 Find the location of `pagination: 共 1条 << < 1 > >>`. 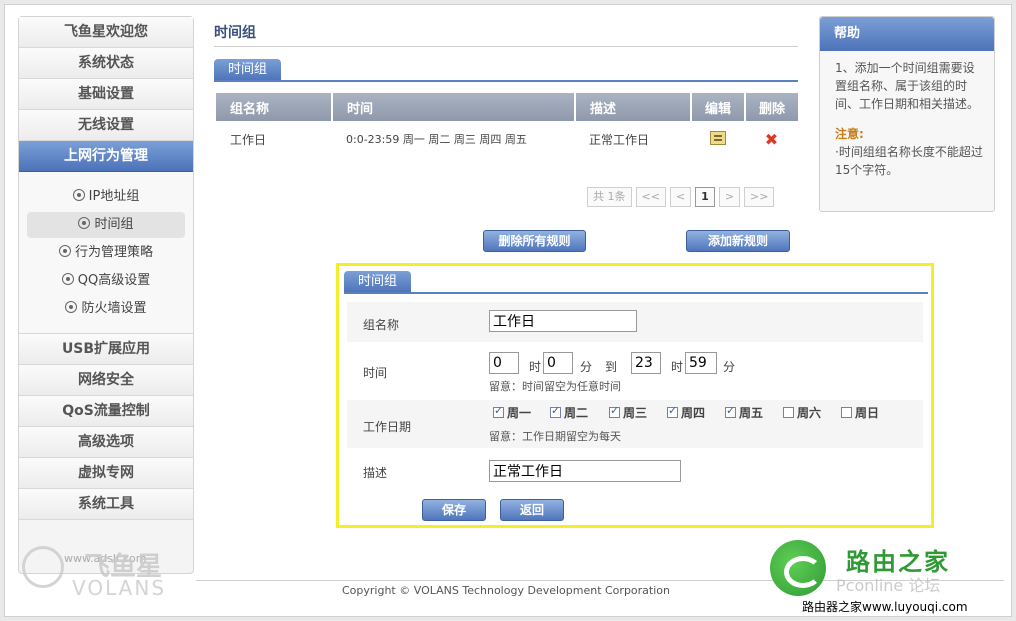

pagination: 共 1条 << < 1 > >> is located at coordinates (681, 197).